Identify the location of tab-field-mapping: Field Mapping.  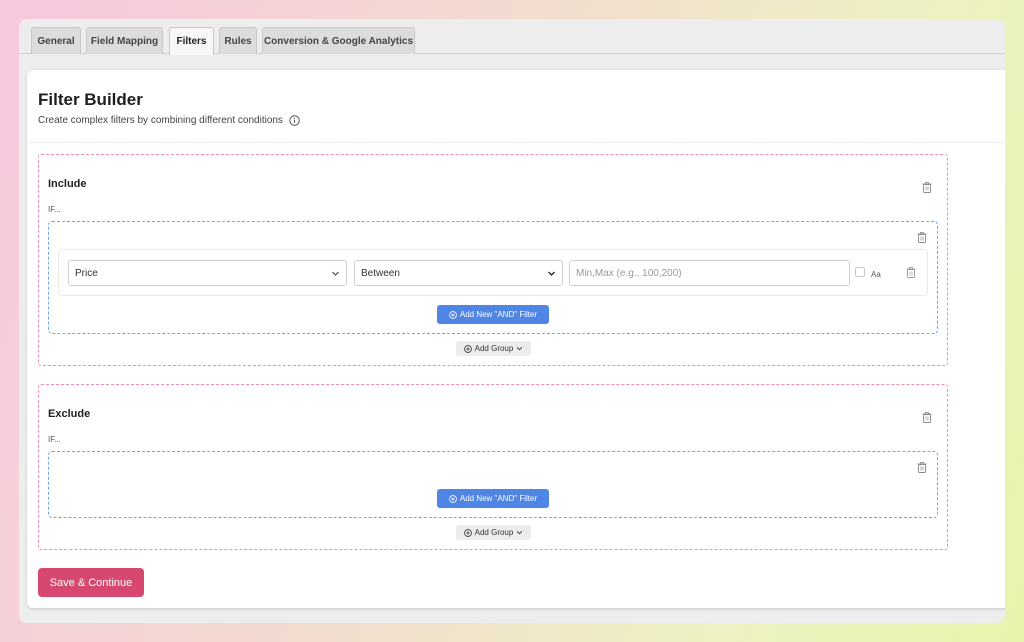
(124, 40).